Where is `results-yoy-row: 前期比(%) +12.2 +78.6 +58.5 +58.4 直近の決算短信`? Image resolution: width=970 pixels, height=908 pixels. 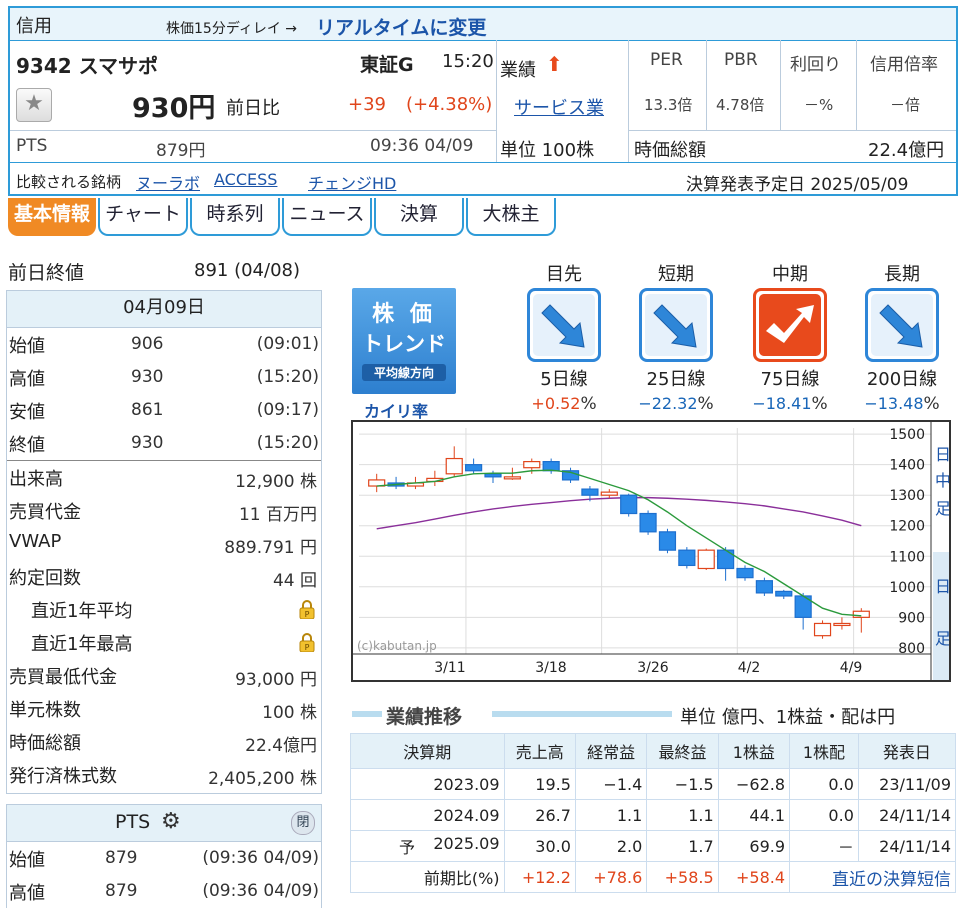 results-yoy-row: 前期比(%) +12.2 +78.6 +58.5 +58.4 直近の決算短信 is located at coordinates (653, 877).